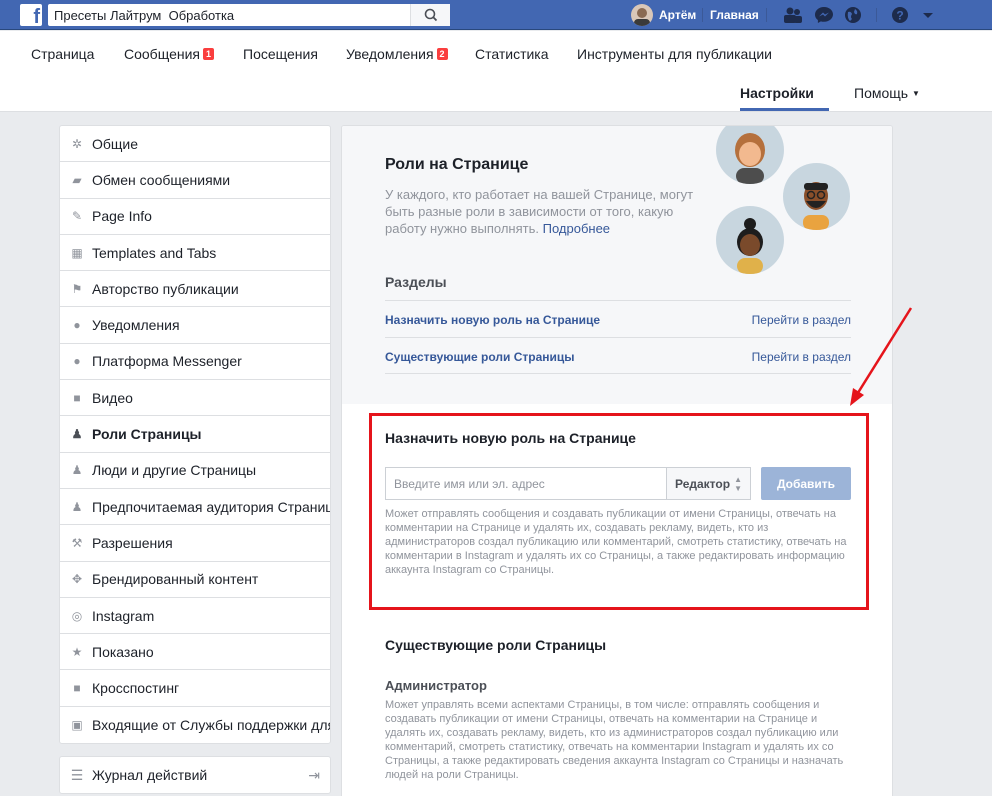 The height and width of the screenshot is (796, 992). I want to click on globe-icon, so click(853, 15).